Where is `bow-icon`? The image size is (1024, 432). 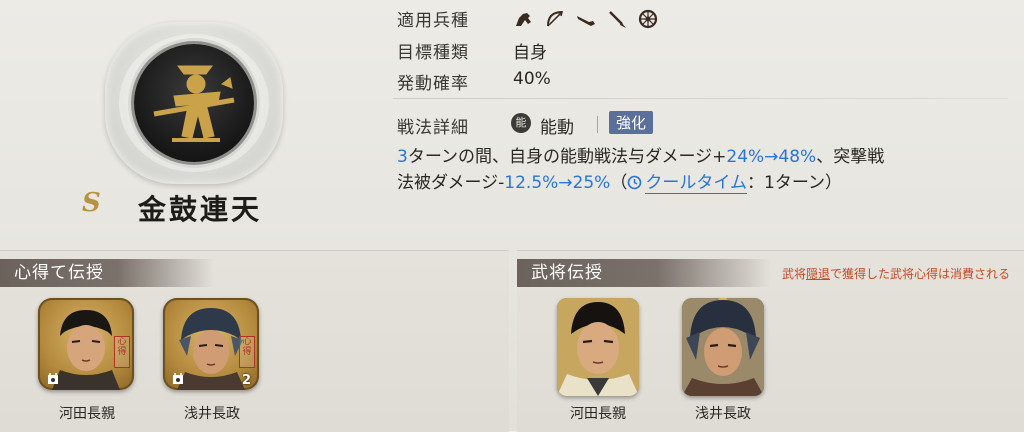
bow-icon is located at coordinates (555, 19).